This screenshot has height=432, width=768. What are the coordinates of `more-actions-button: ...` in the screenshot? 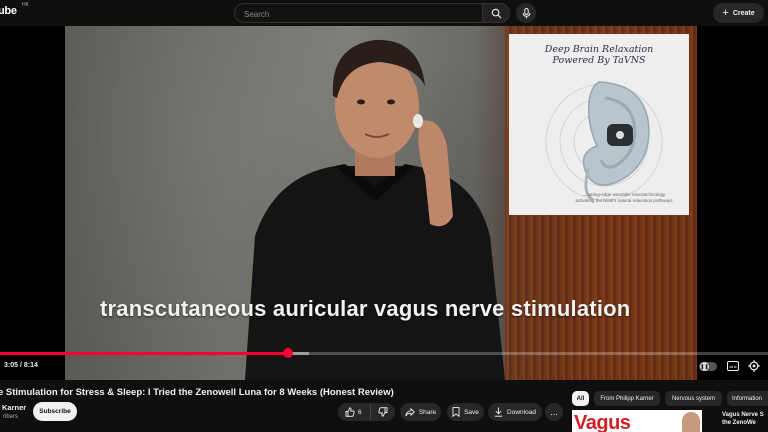 It's located at (554, 412).